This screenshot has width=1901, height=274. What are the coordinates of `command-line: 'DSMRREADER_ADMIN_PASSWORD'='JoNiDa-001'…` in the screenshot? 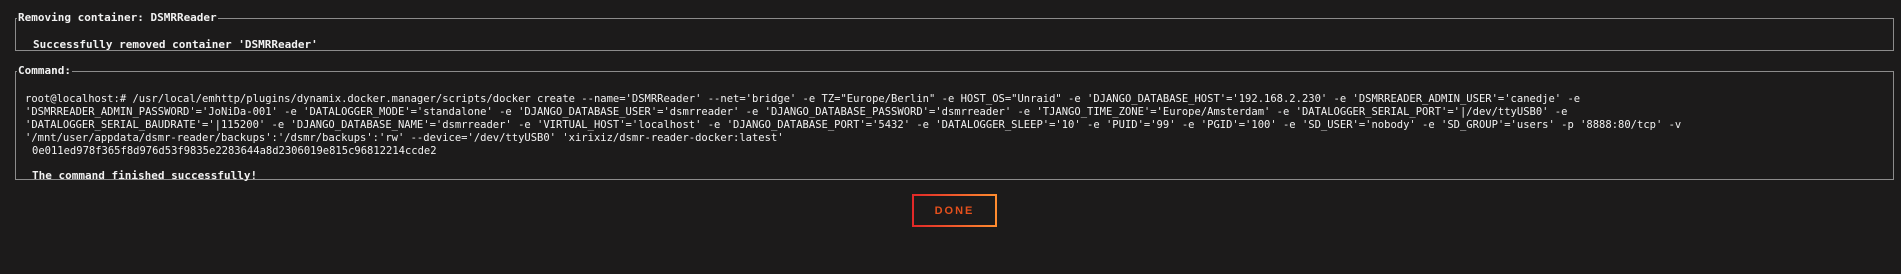 It's located at (796, 112).